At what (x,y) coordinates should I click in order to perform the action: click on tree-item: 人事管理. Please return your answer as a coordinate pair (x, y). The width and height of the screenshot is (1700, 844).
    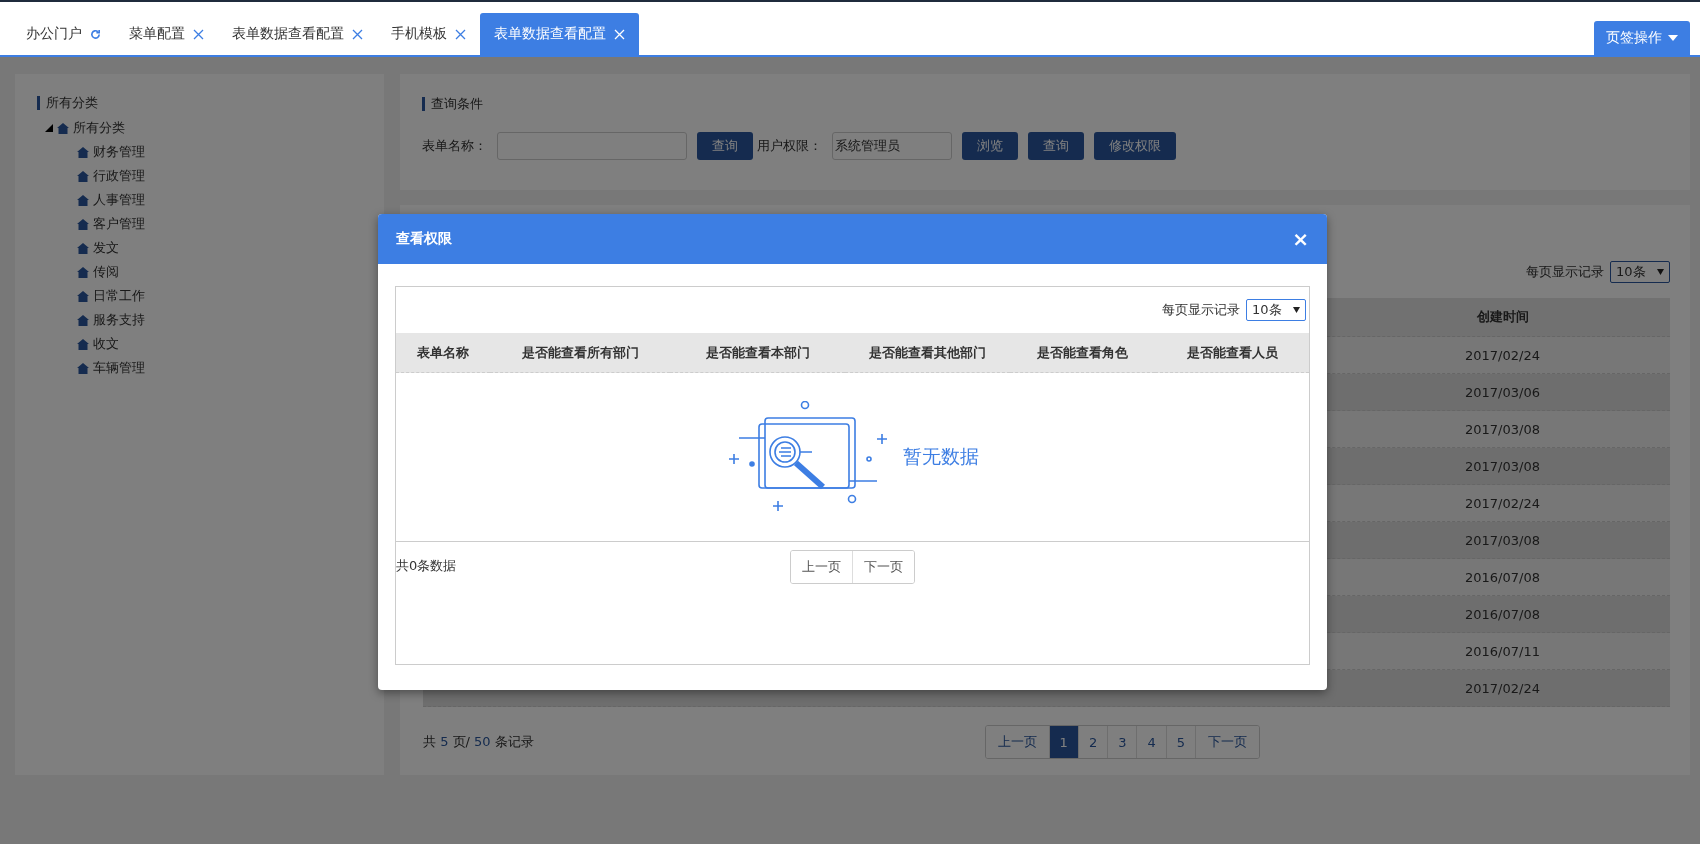
    Looking at the image, I should click on (119, 200).